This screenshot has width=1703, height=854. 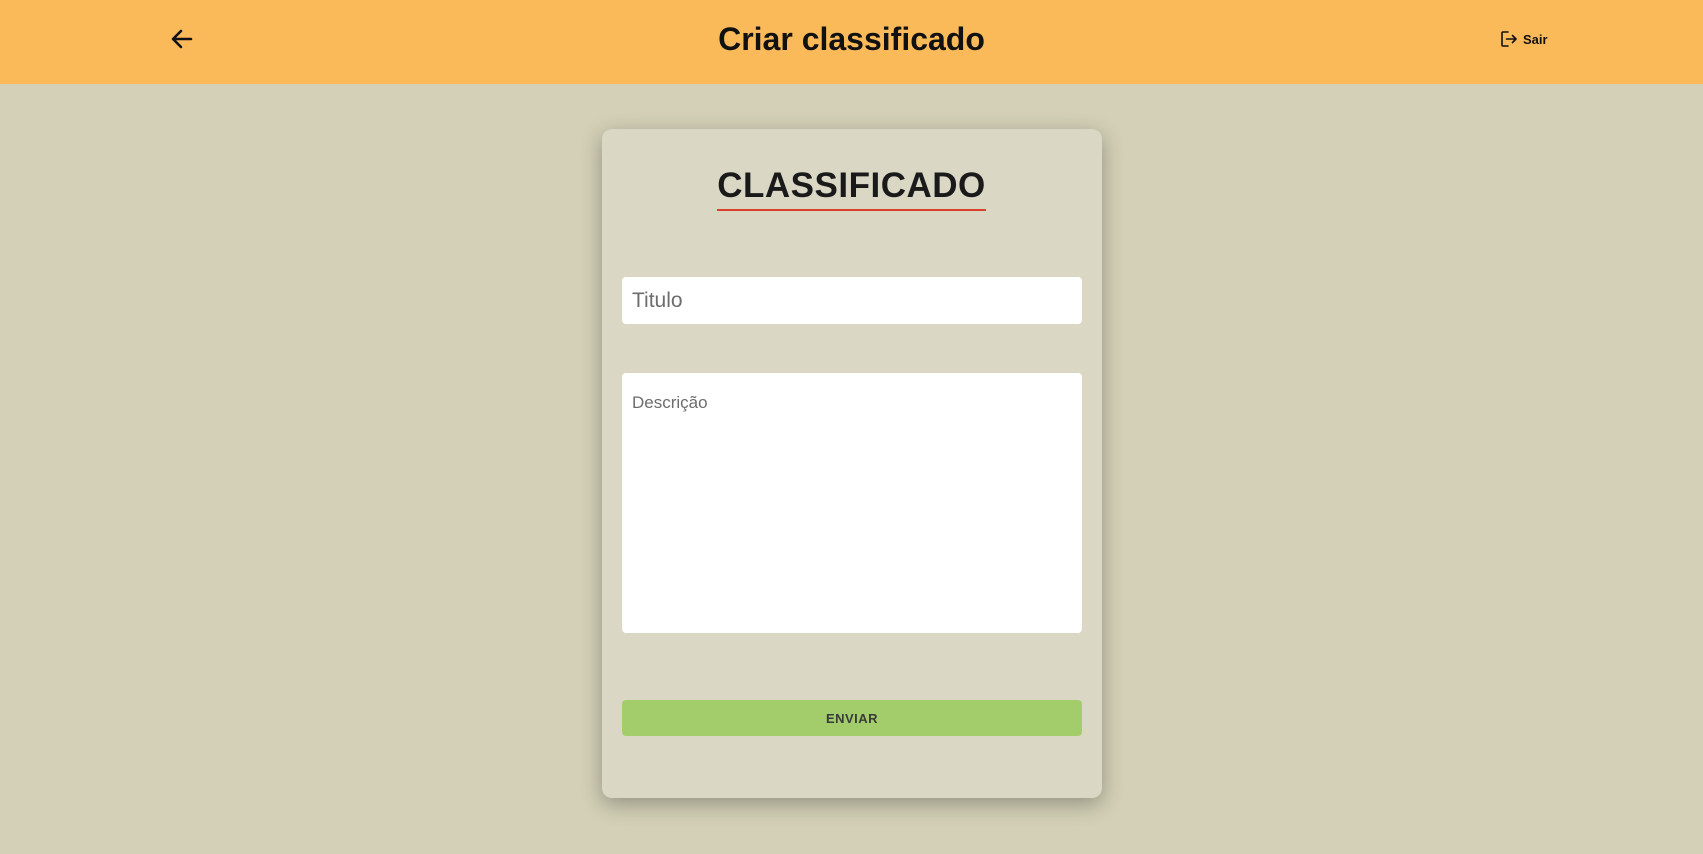 What do you see at coordinates (1509, 39) in the screenshot?
I see `logout-icon` at bounding box center [1509, 39].